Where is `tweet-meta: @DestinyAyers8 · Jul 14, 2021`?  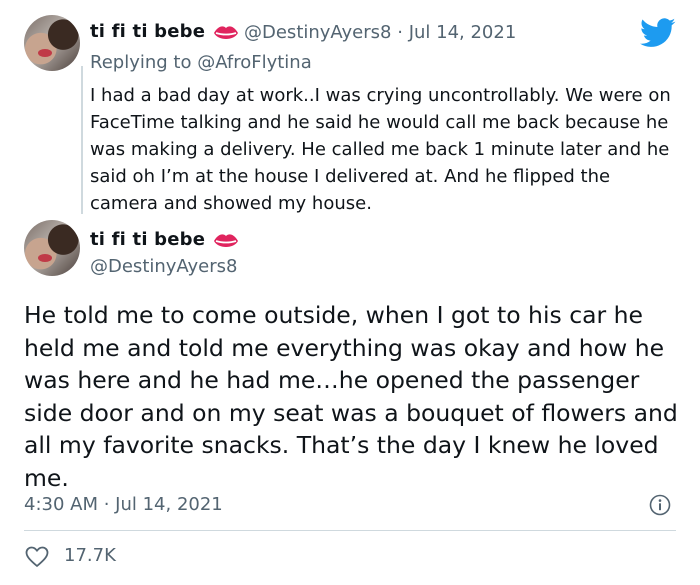 tweet-meta: @DestinyAyers8 · Jul 14, 2021 is located at coordinates (380, 32).